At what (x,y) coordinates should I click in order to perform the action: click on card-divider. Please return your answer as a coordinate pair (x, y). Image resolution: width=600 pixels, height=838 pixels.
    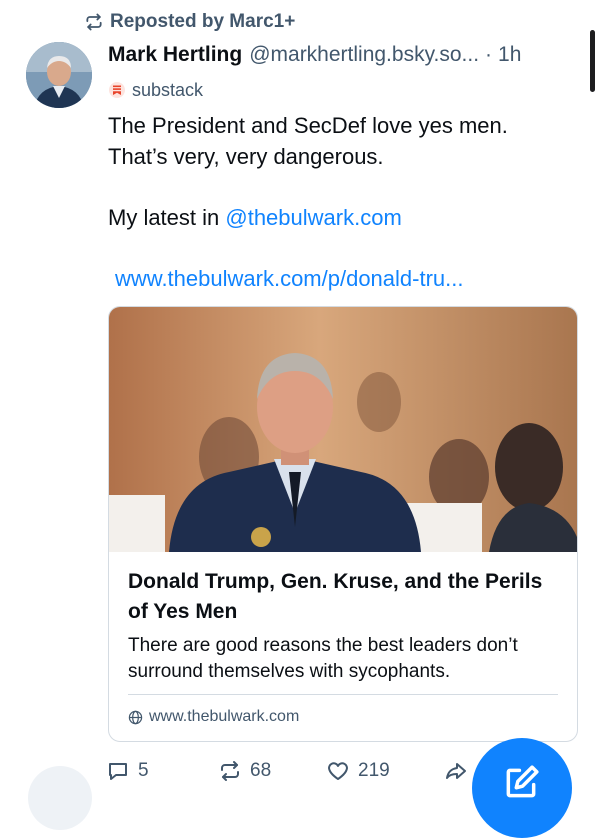
    Looking at the image, I should click on (343, 694).